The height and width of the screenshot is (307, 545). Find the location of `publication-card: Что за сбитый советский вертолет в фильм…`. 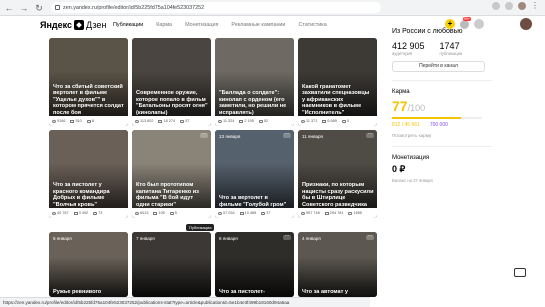

publication-card: Что за сбитый советский вертолет в фильм… is located at coordinates (88, 82).